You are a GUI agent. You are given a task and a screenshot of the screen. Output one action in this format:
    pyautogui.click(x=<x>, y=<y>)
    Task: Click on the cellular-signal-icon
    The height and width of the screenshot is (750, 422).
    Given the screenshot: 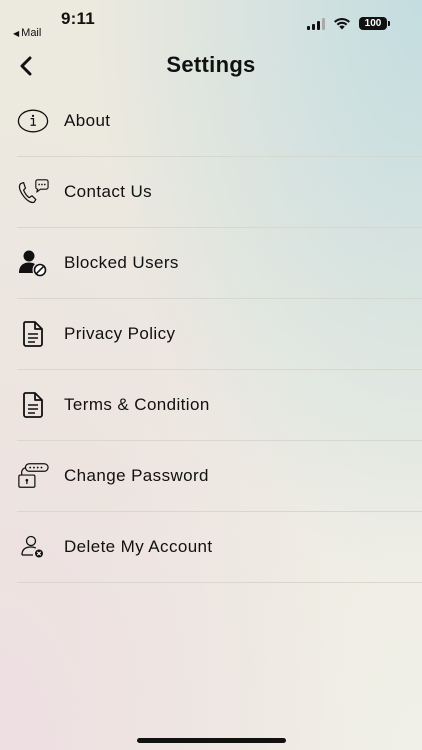 What is the action you would take?
    pyautogui.click(x=316, y=23)
    